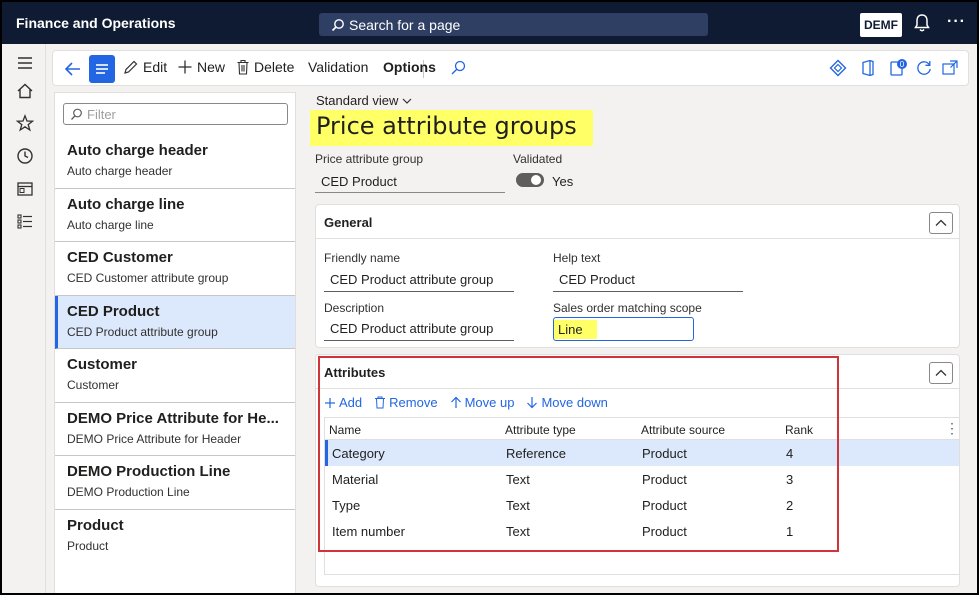 Image resolution: width=979 pixels, height=595 pixels. What do you see at coordinates (536, 180) in the screenshot?
I see `toggle-knob` at bounding box center [536, 180].